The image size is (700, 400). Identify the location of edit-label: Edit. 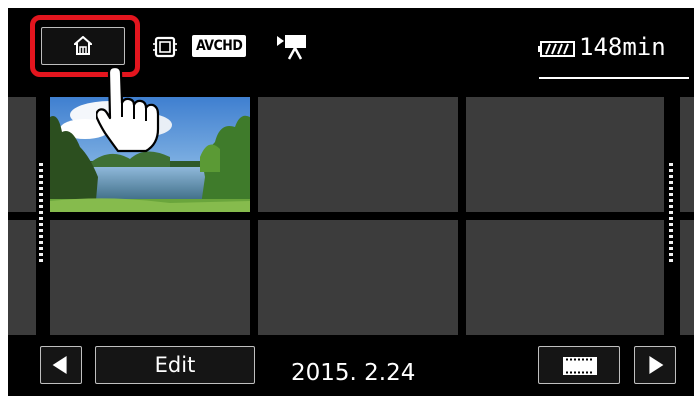
(175, 365).